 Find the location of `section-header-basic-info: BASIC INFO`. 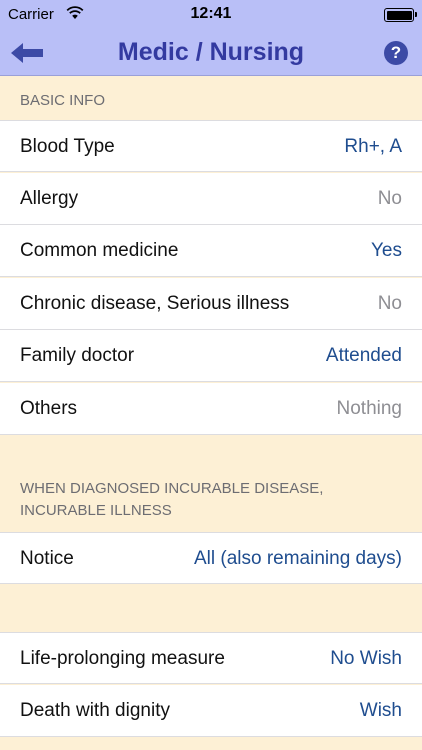

section-header-basic-info: BASIC INFO is located at coordinates (211, 105).